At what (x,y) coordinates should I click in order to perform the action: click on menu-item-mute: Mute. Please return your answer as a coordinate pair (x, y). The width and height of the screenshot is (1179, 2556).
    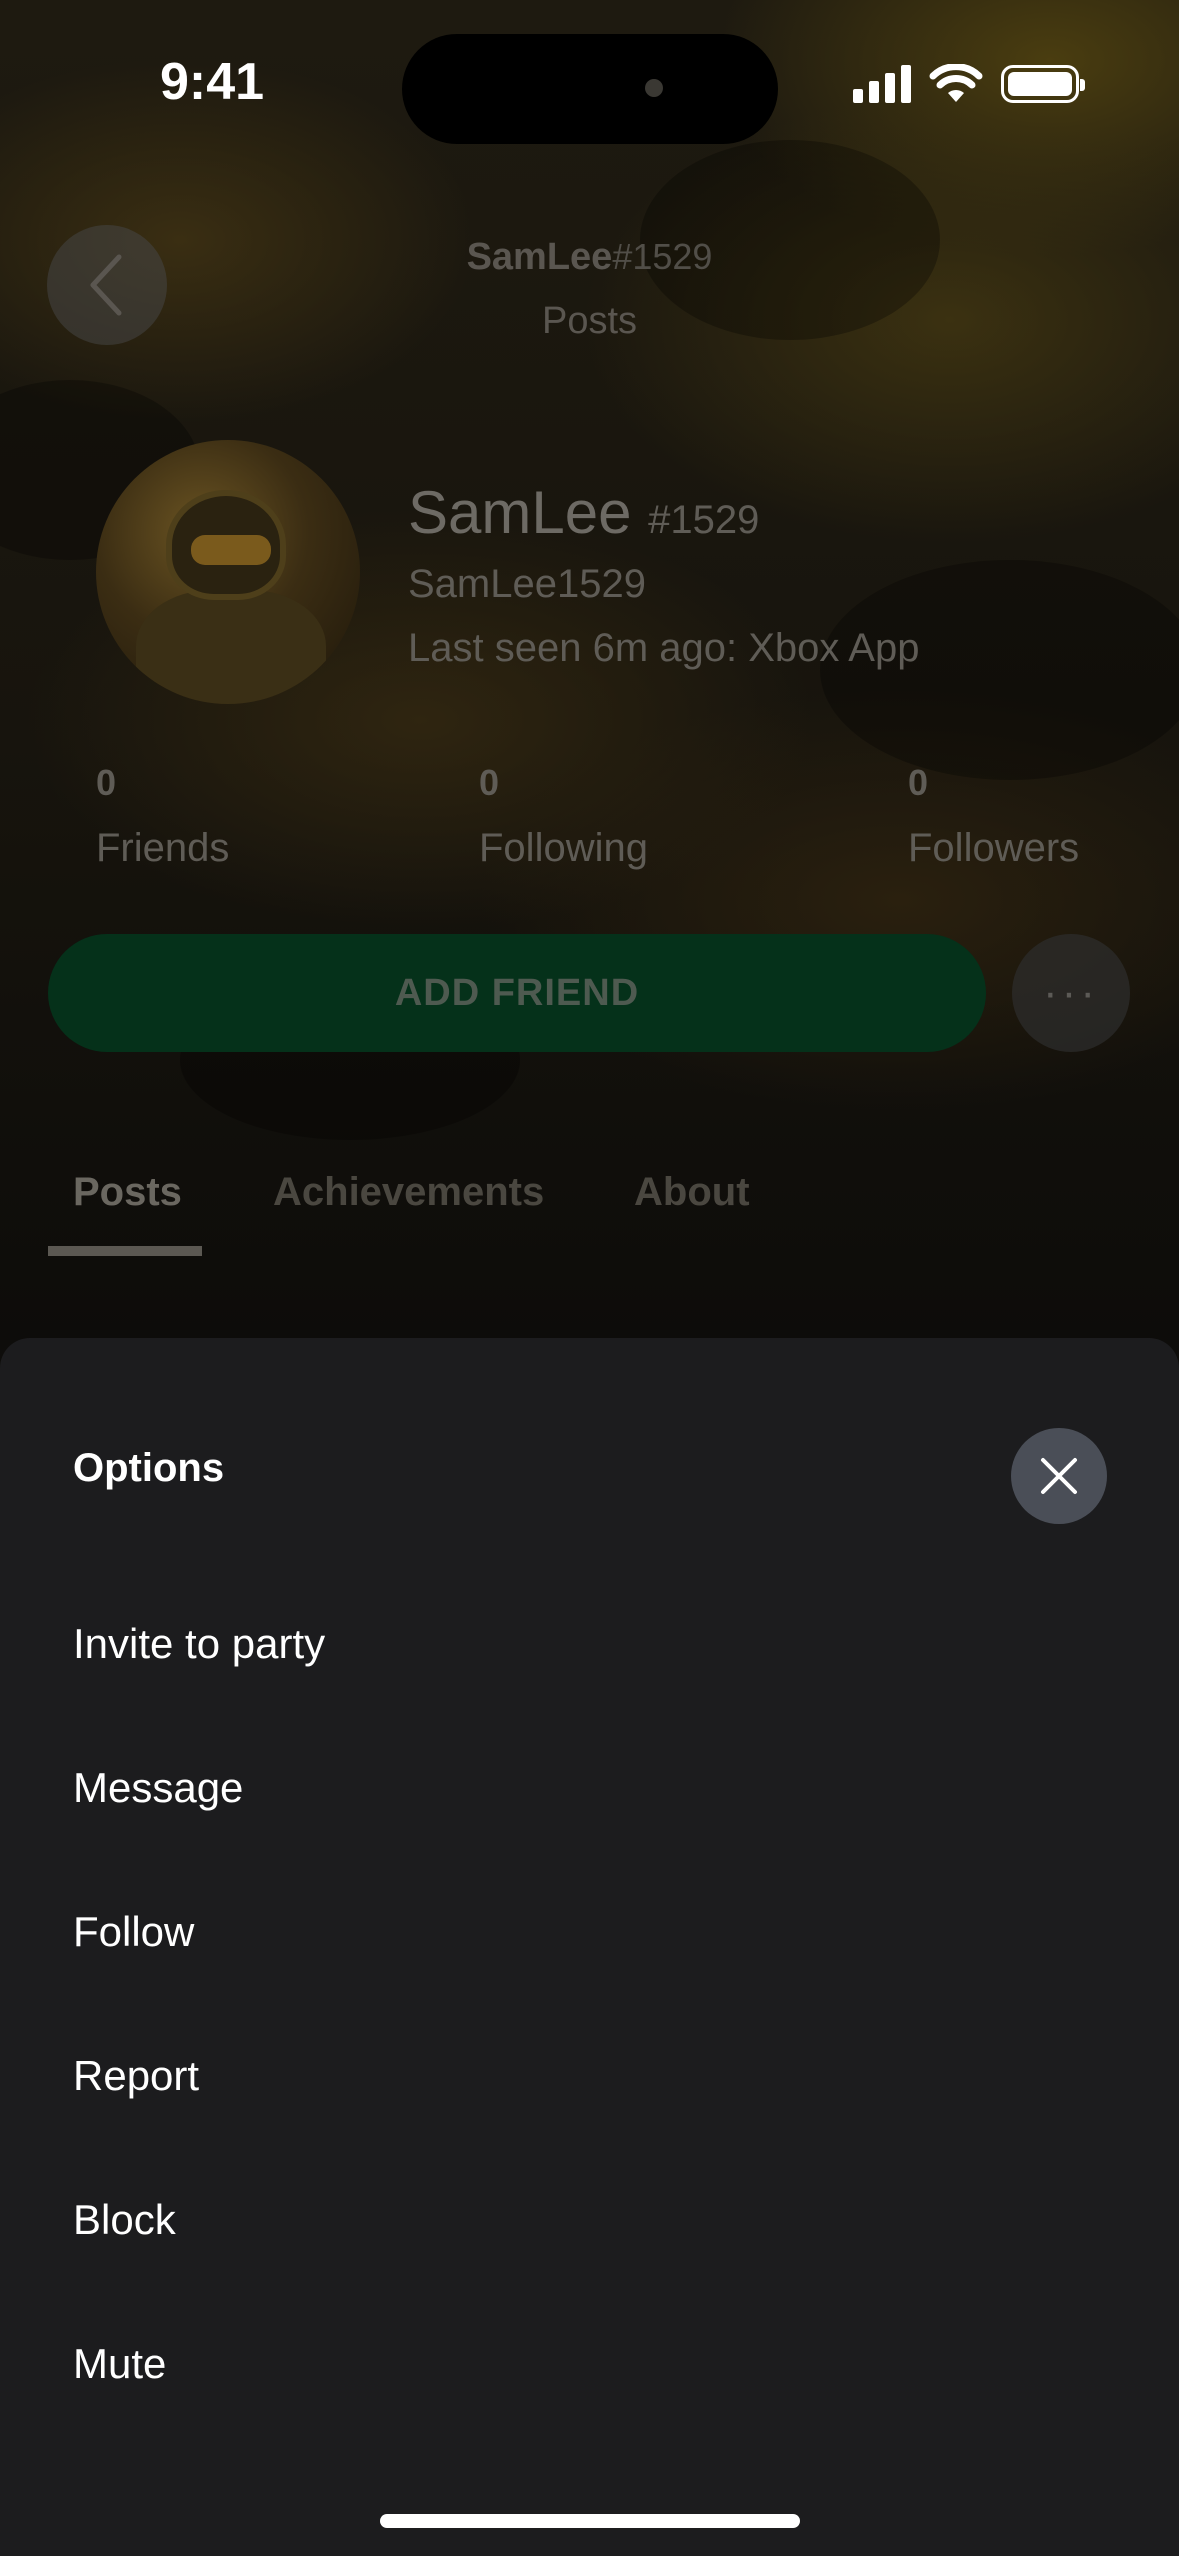
    Looking at the image, I should click on (119, 2364).